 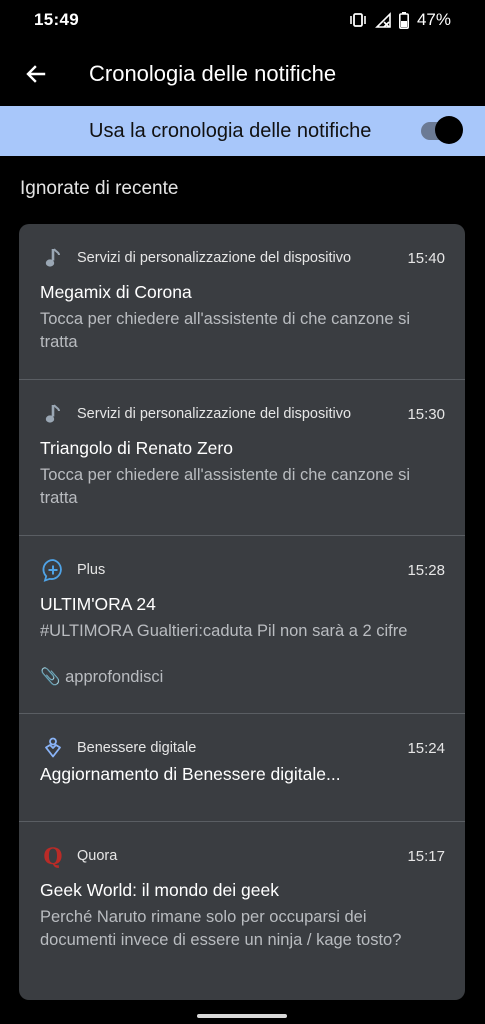 What do you see at coordinates (56, 19) in the screenshot?
I see `status-time: 15:49` at bounding box center [56, 19].